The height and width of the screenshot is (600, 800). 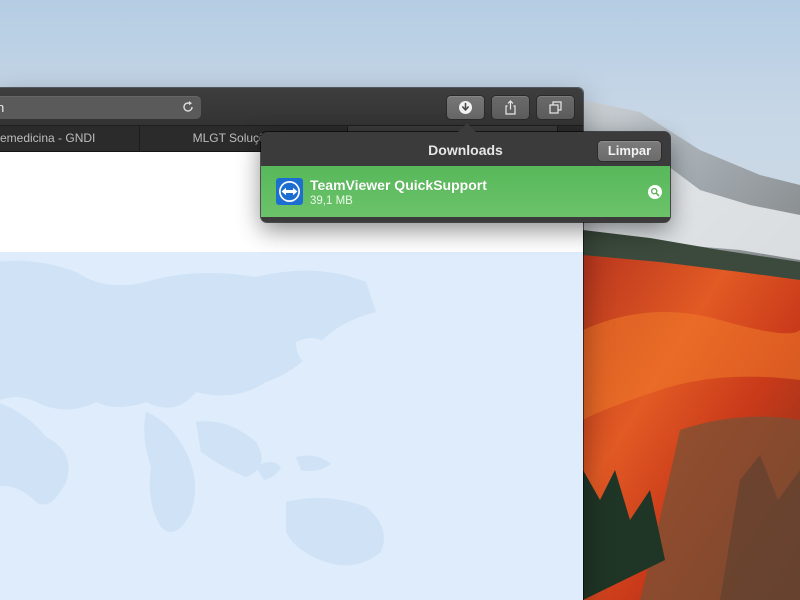 I want to click on share-button, so click(x=510, y=107).